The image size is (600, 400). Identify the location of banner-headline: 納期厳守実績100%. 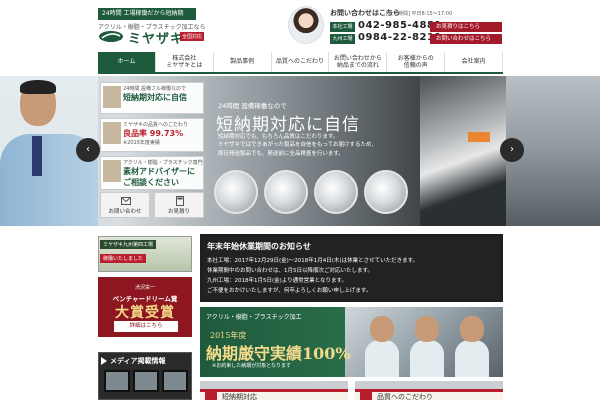
(278, 353).